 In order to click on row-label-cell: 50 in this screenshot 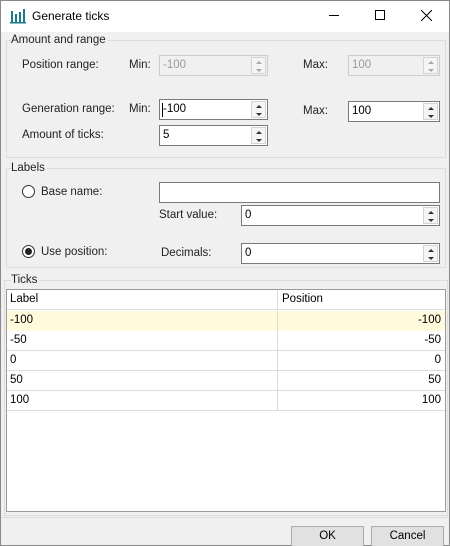, I will do `click(142, 381)`.